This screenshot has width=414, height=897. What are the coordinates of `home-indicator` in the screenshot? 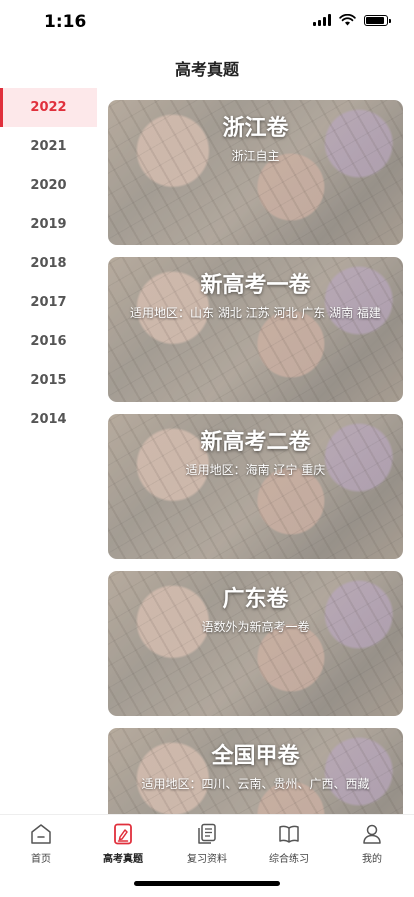 It's located at (207, 883).